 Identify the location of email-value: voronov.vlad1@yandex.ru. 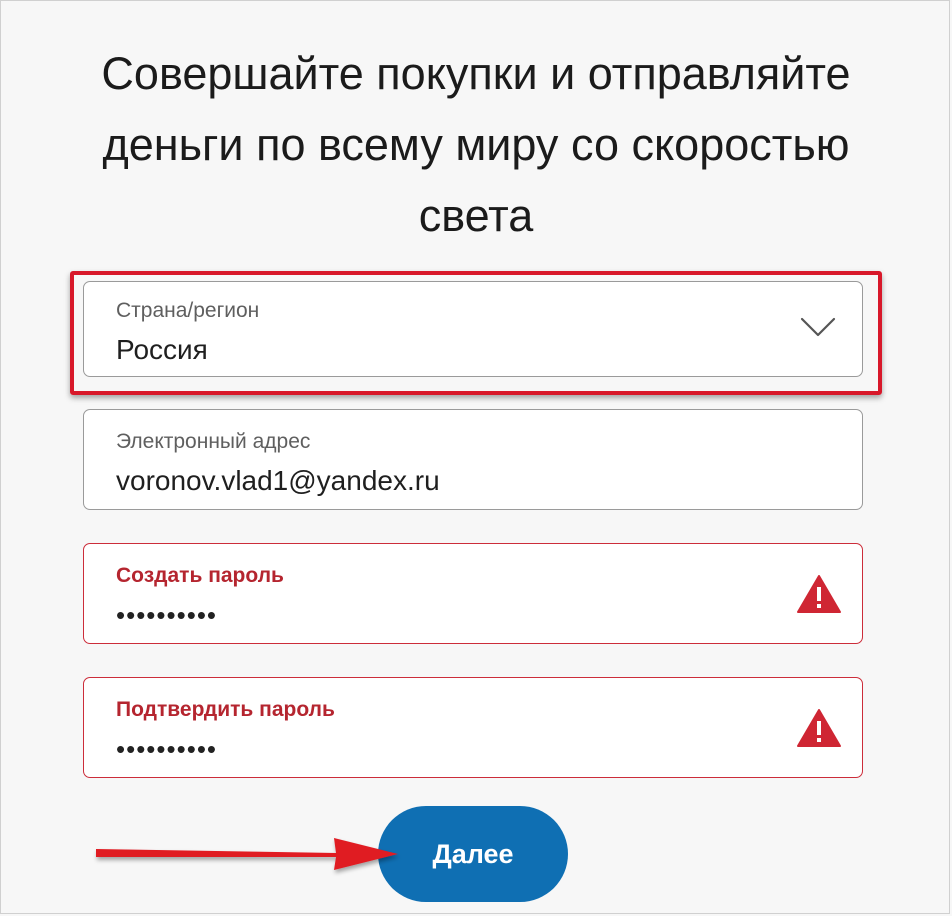
(278, 480).